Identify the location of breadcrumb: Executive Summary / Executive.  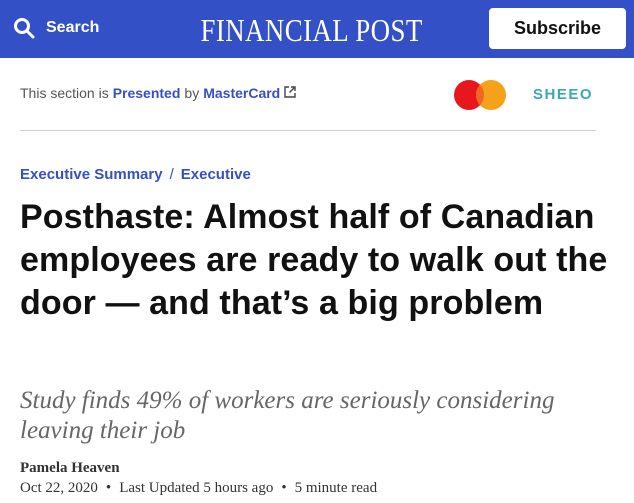
(135, 174).